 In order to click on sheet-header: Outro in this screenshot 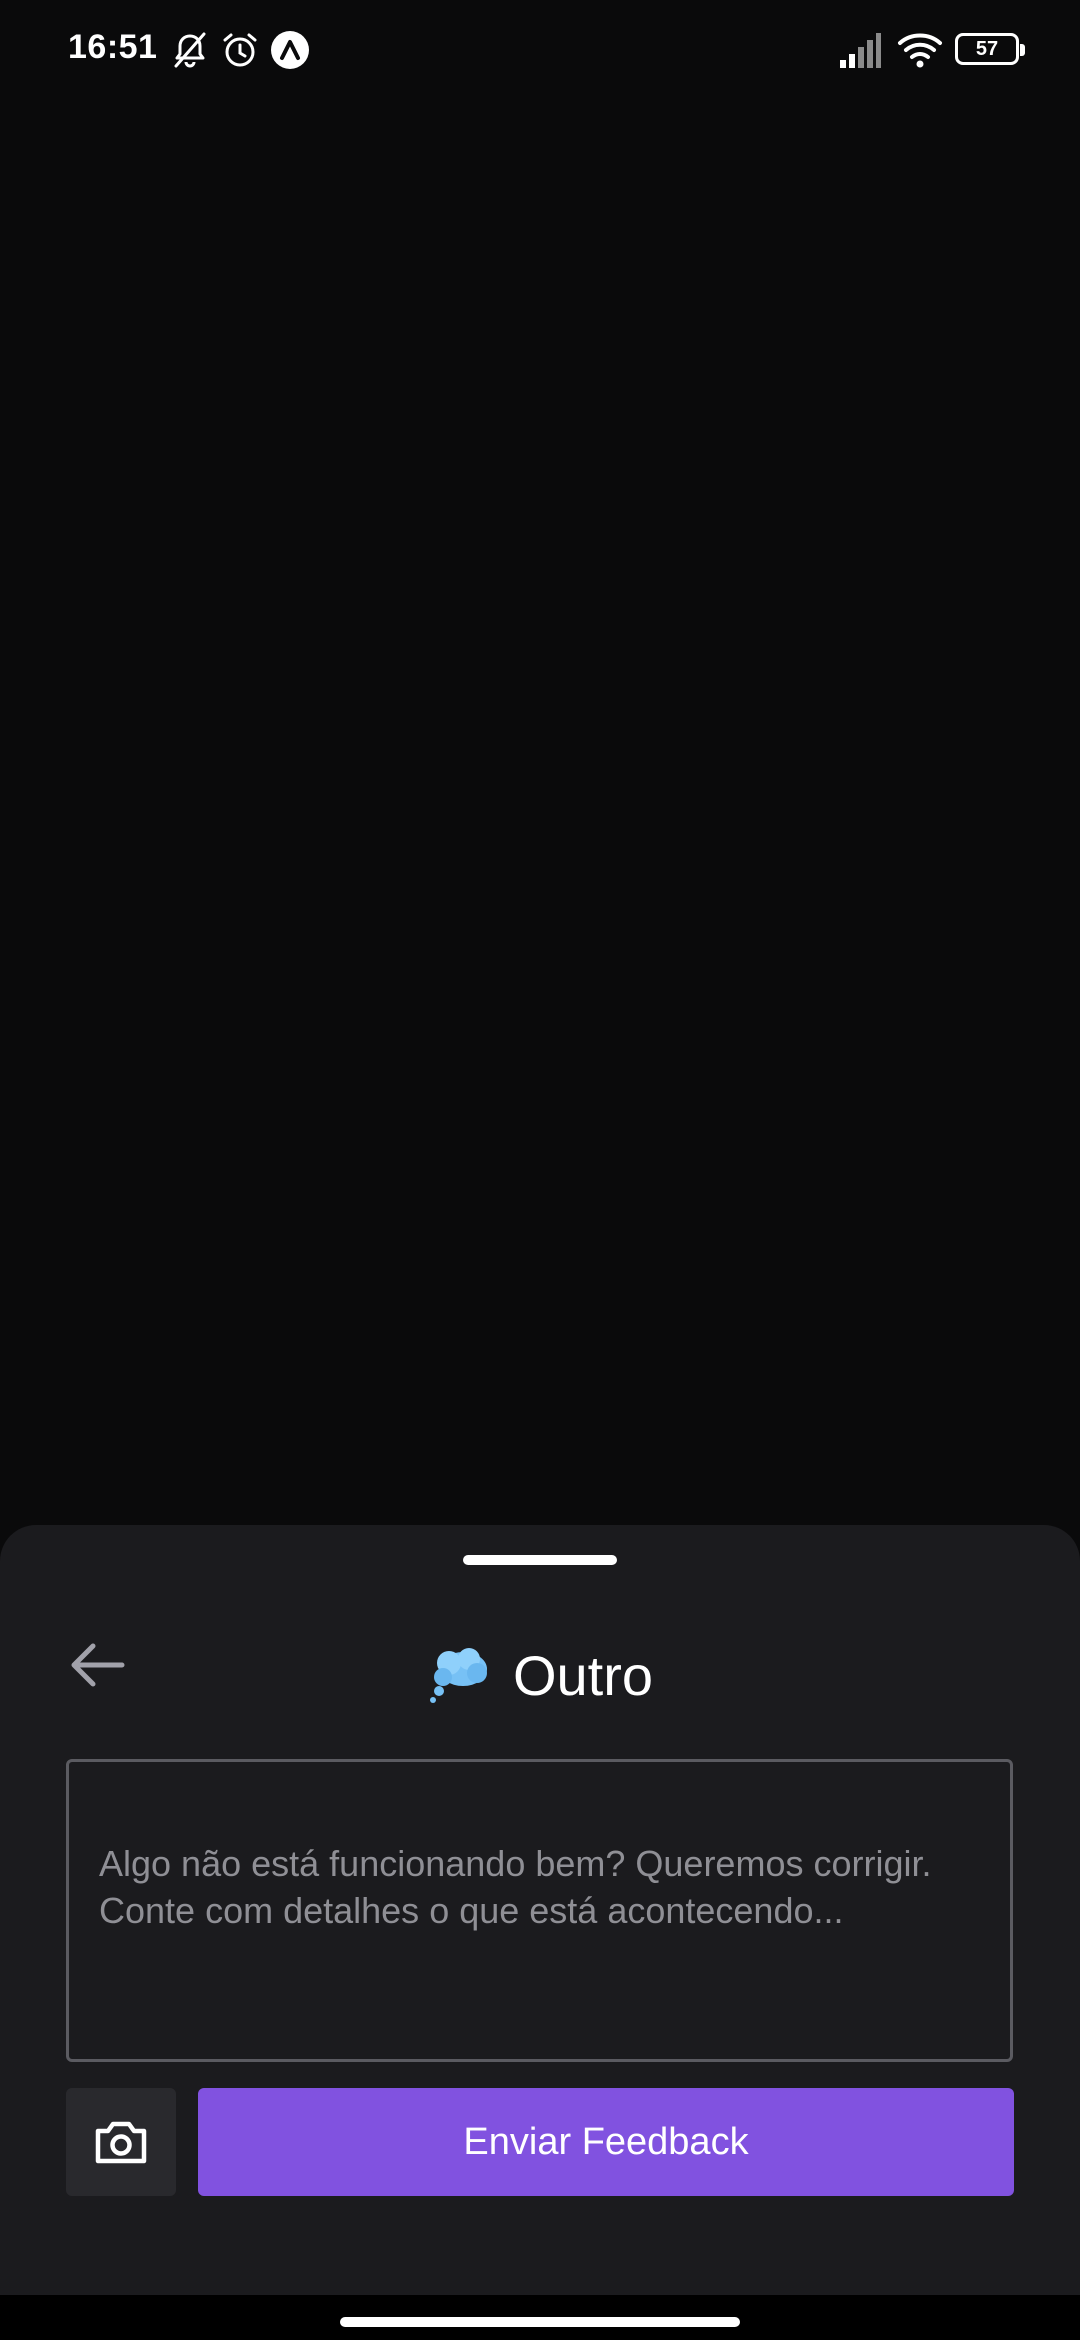, I will do `click(540, 1675)`.